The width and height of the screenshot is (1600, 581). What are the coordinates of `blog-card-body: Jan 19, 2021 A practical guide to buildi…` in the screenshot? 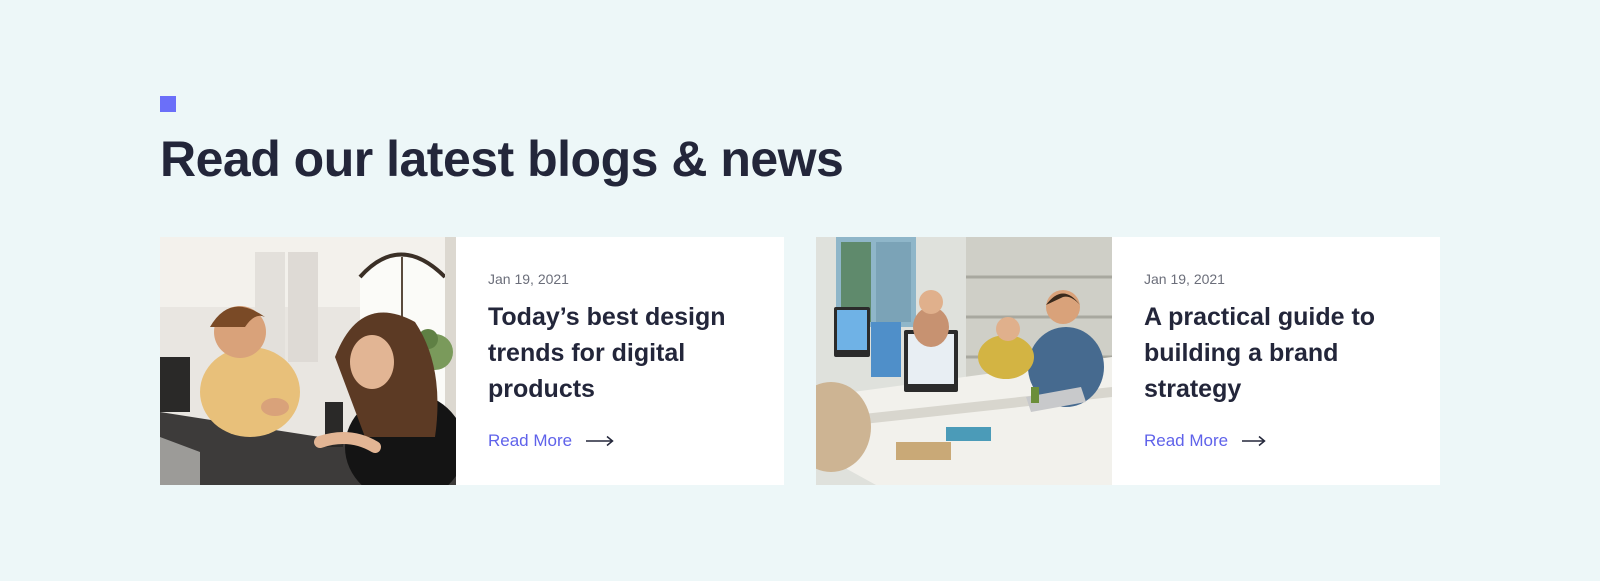 It's located at (1276, 361).